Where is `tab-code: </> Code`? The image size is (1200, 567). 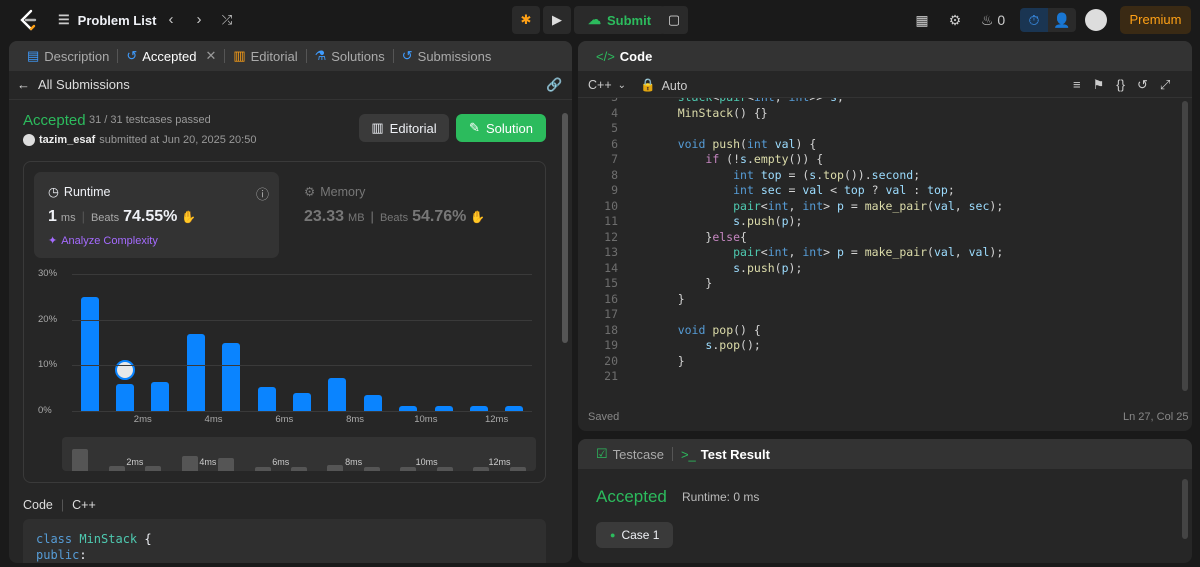 tab-code: </> Code is located at coordinates (624, 56).